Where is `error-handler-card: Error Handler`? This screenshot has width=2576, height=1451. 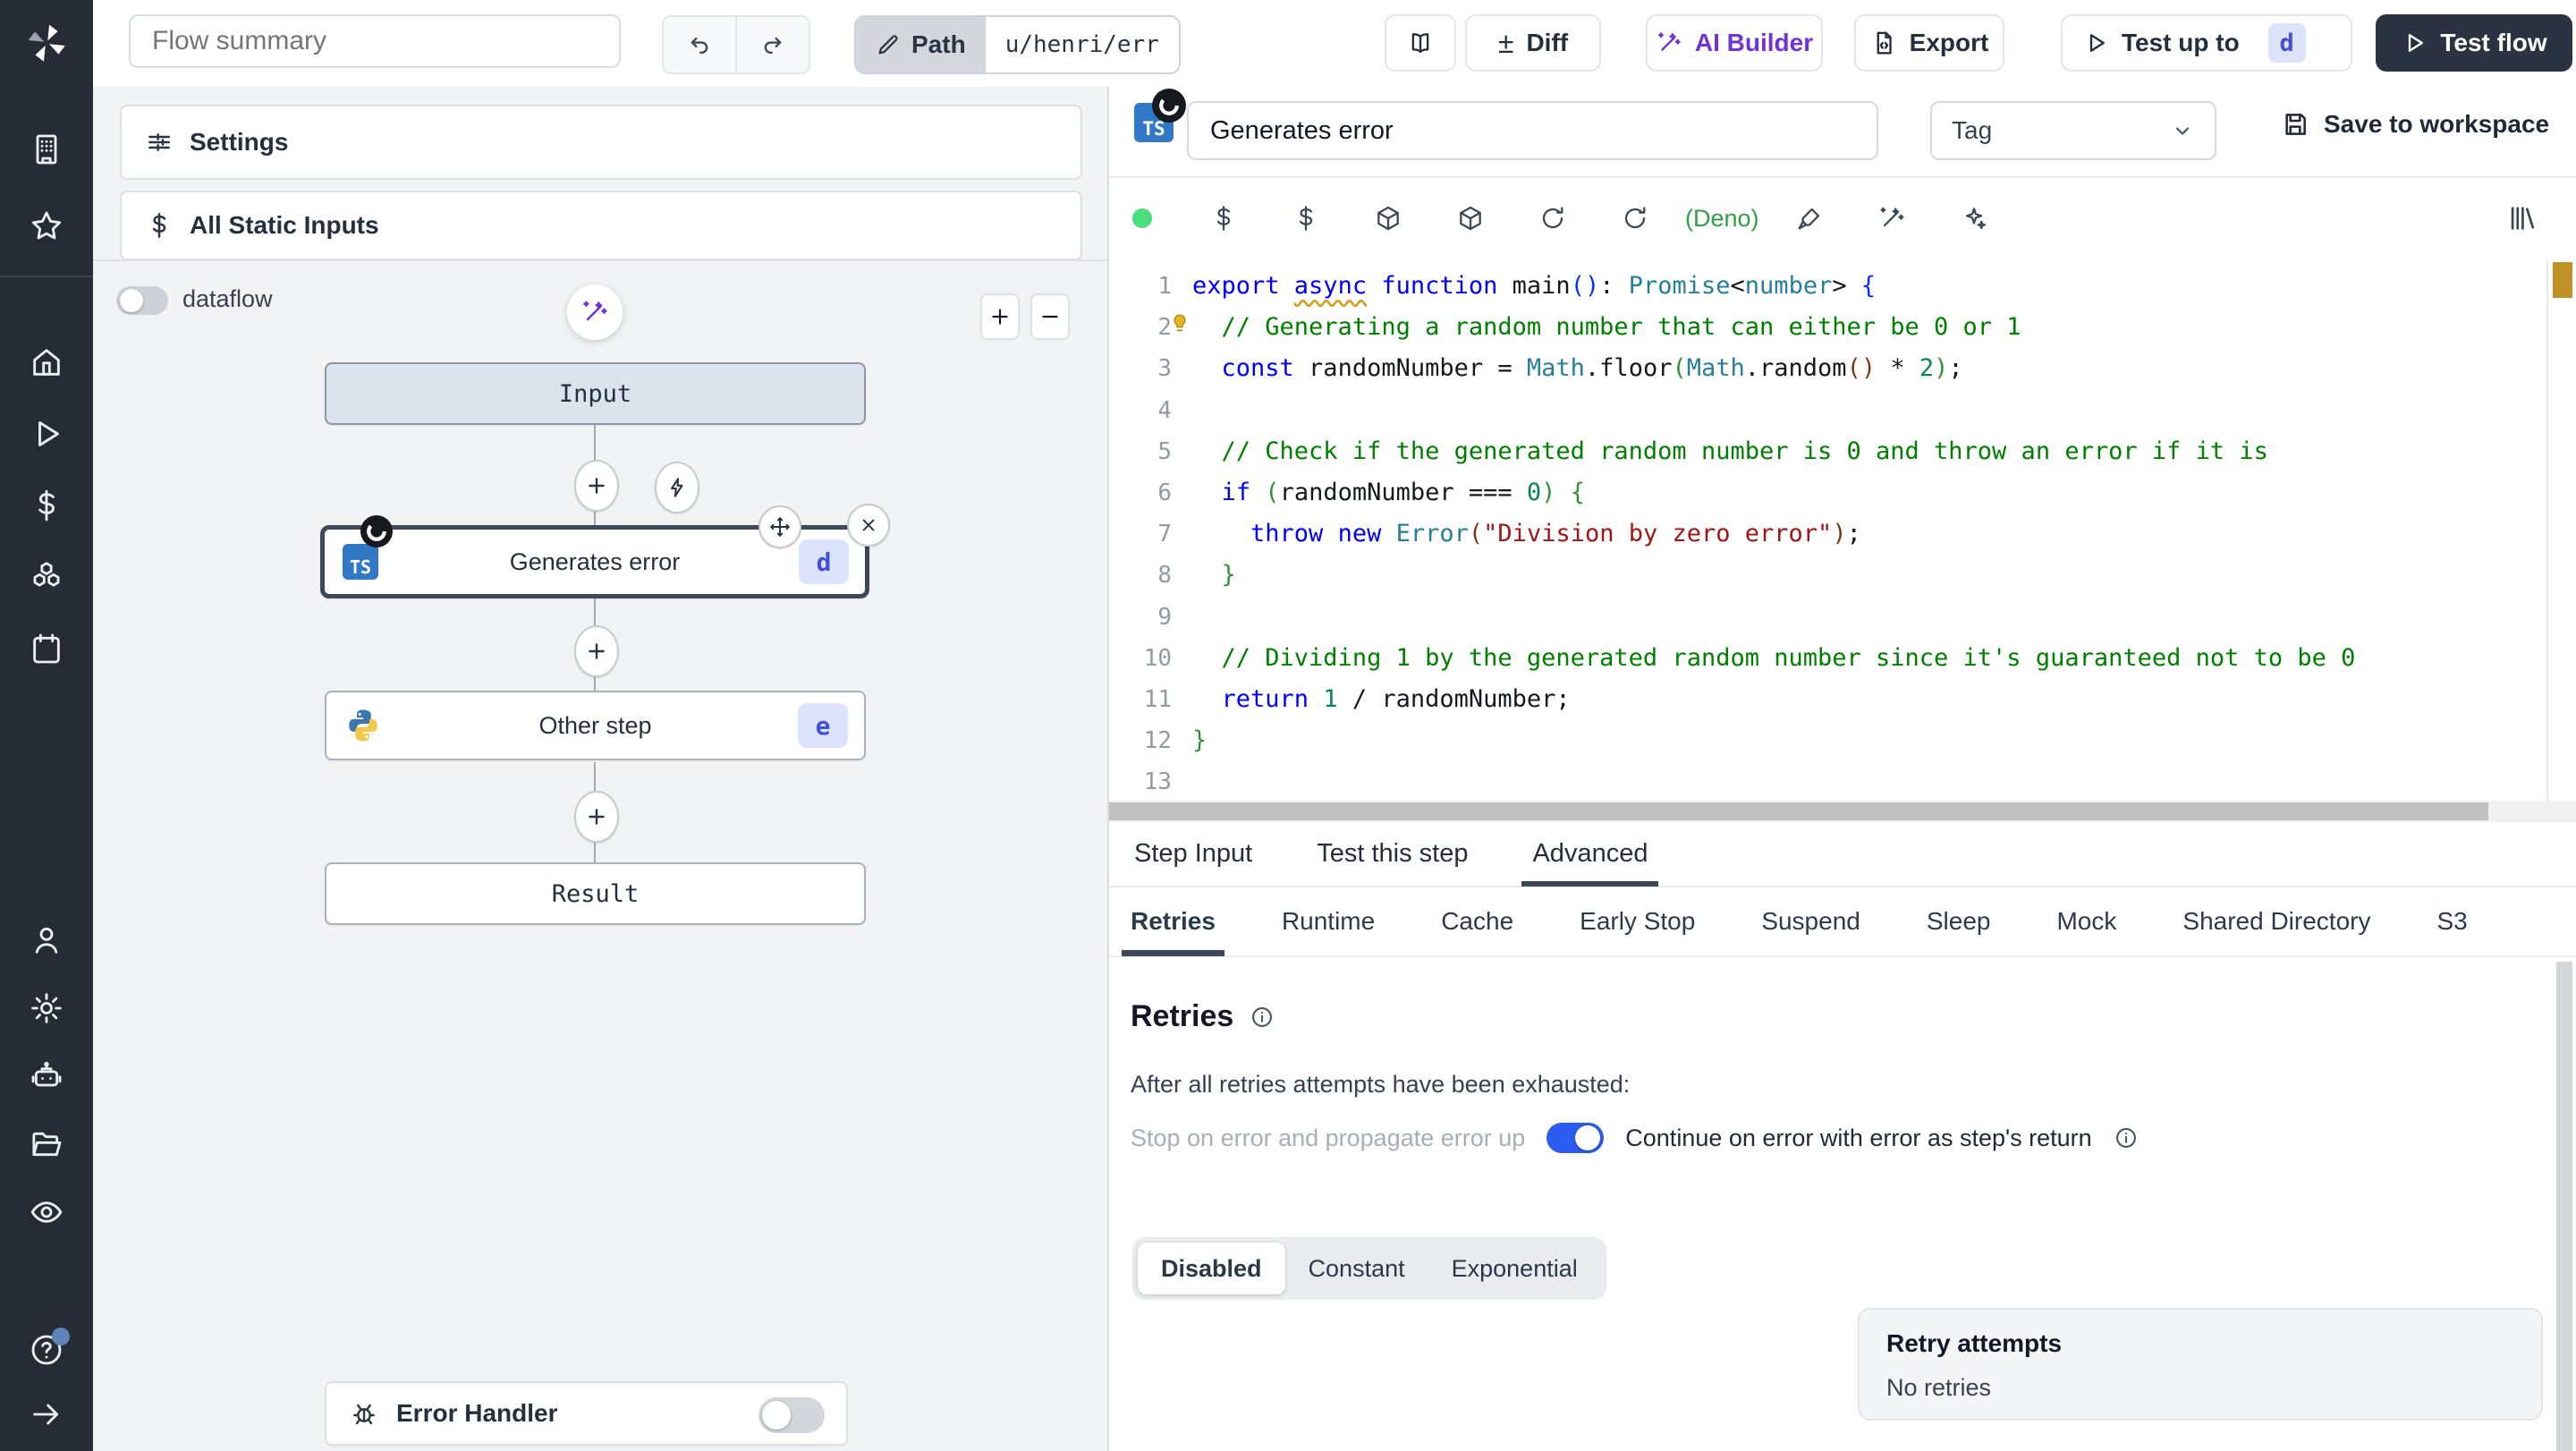 error-handler-card: Error Handler is located at coordinates (586, 1413).